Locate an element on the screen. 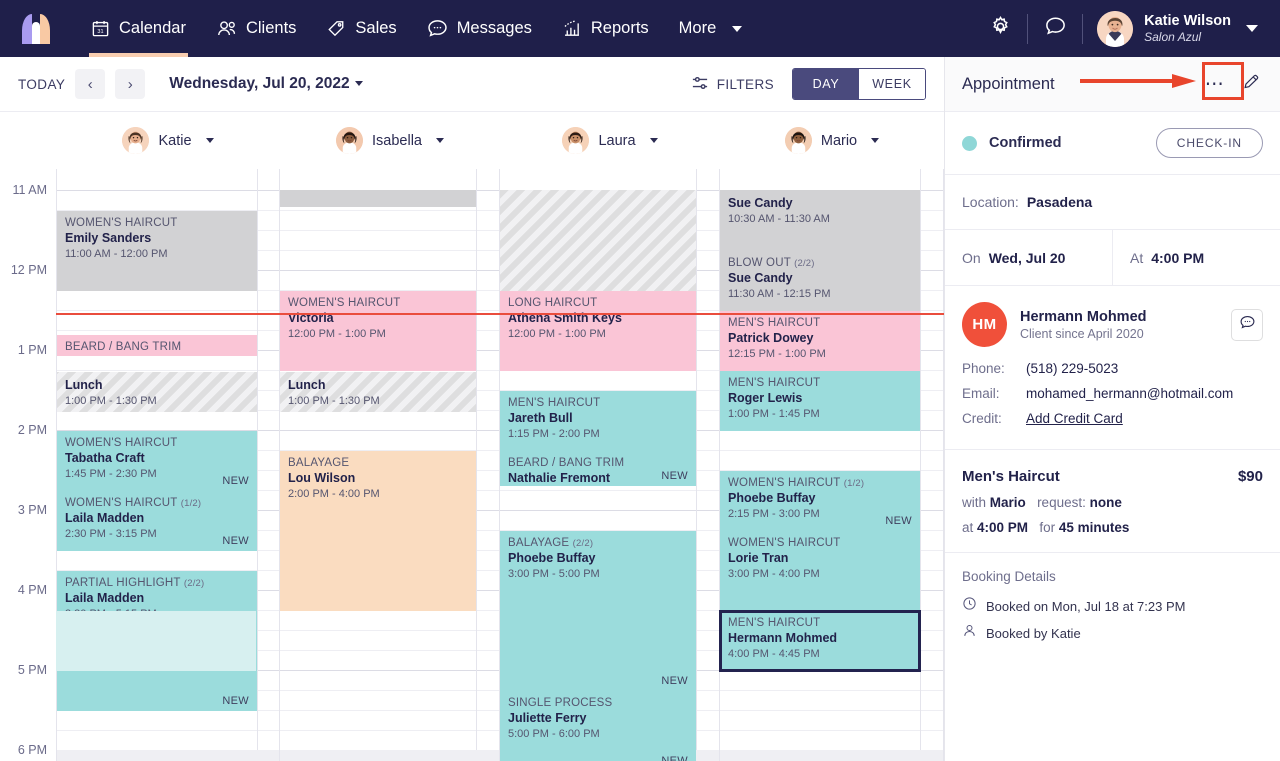 This screenshot has height=761, width=1280. tab-week: WEEK is located at coordinates (892, 84).